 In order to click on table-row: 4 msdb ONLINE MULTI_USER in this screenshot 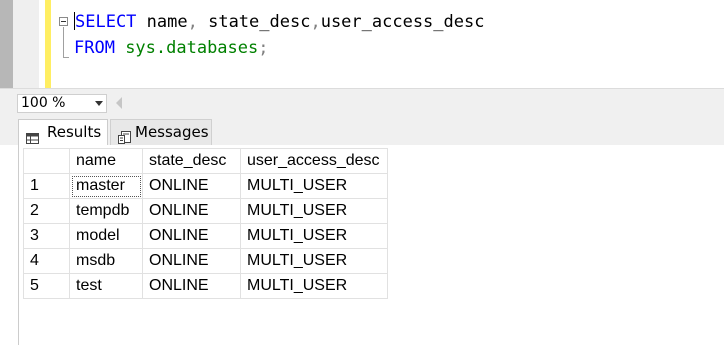, I will do `click(205, 261)`.